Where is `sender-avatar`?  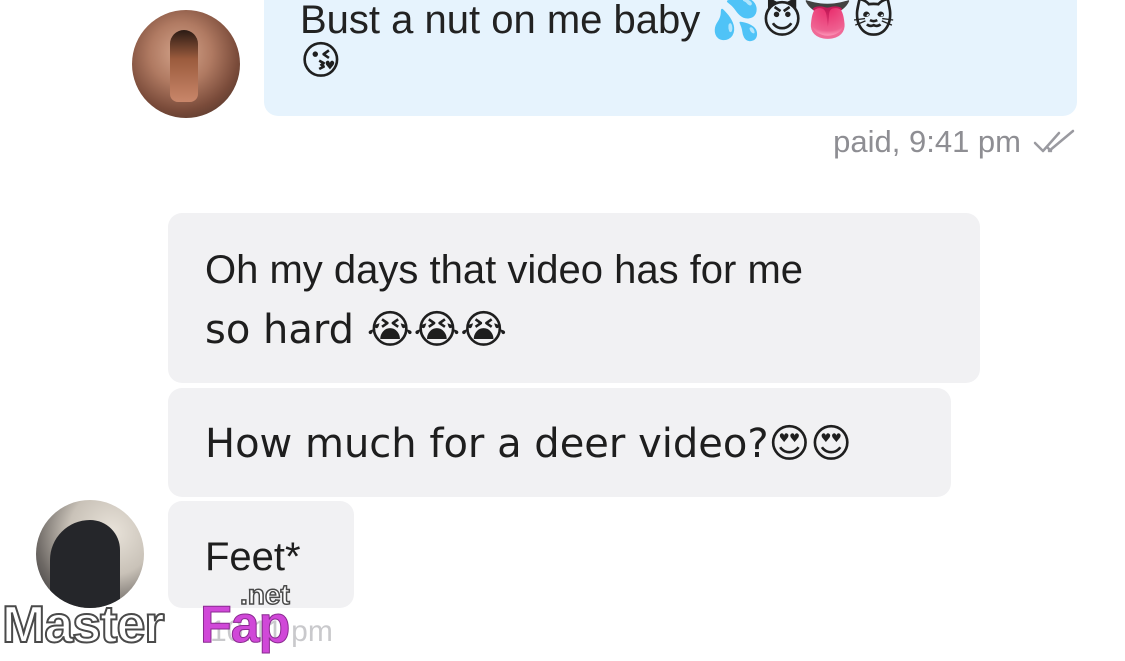
sender-avatar is located at coordinates (186, 64).